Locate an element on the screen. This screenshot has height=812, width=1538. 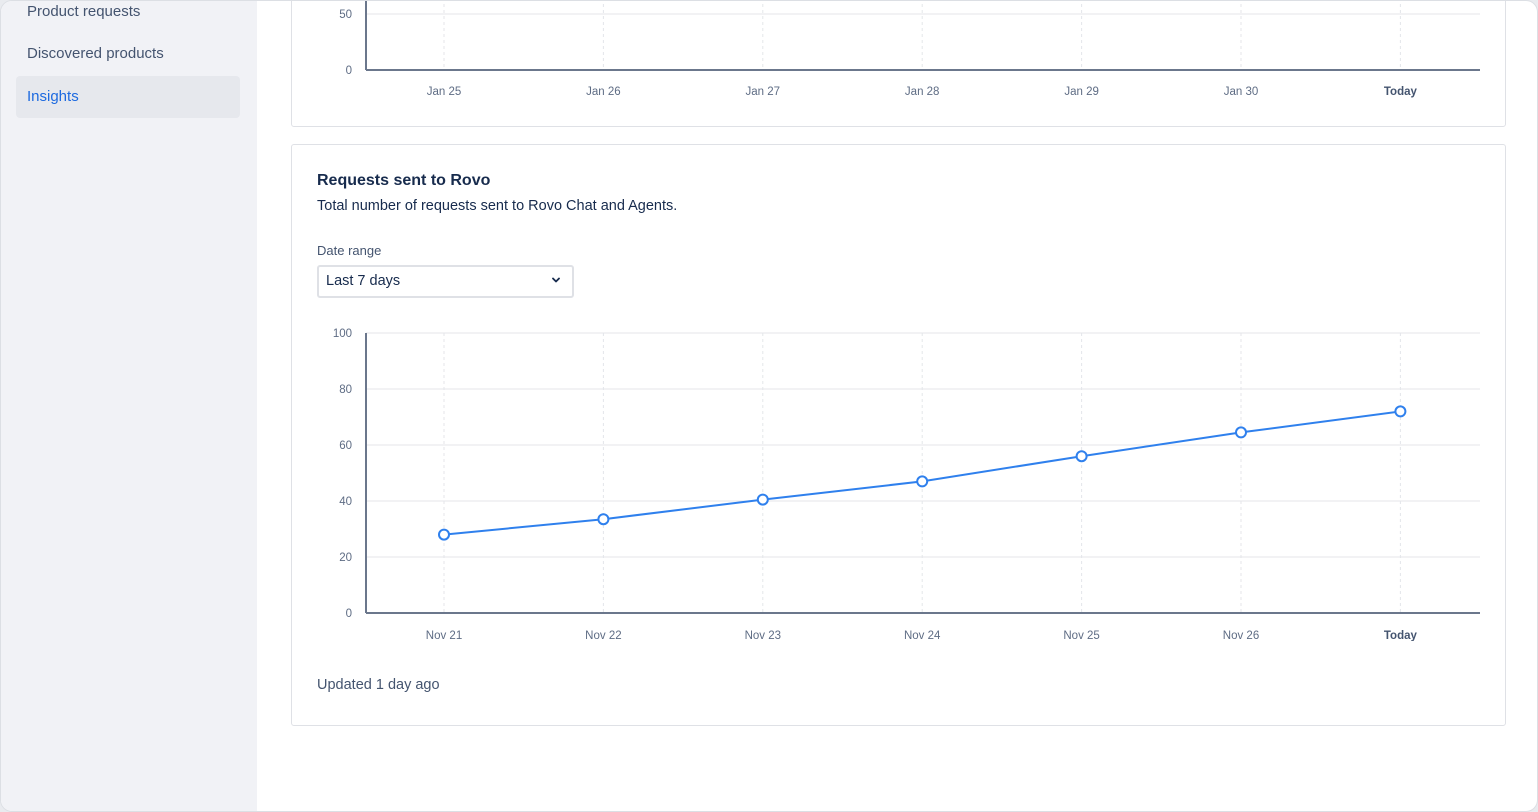
y-tick-label: 20 is located at coordinates (345, 558).